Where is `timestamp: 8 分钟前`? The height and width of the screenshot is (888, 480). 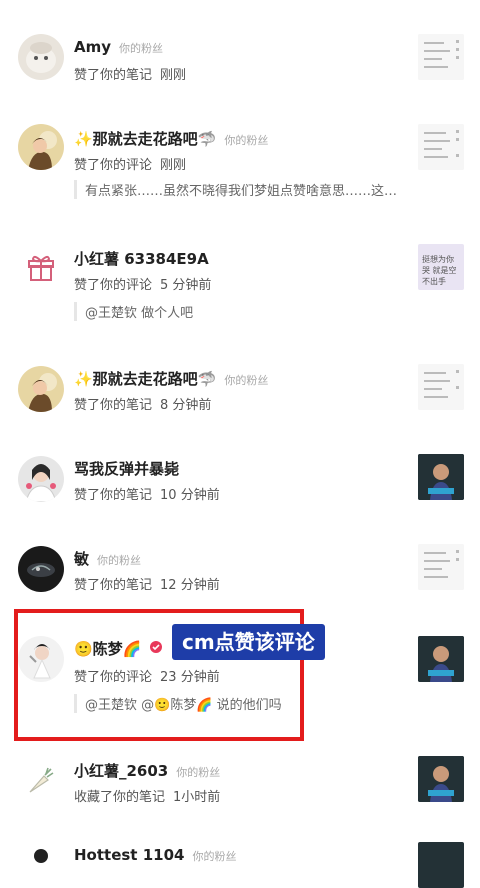
timestamp: 8 分钟前 is located at coordinates (186, 405).